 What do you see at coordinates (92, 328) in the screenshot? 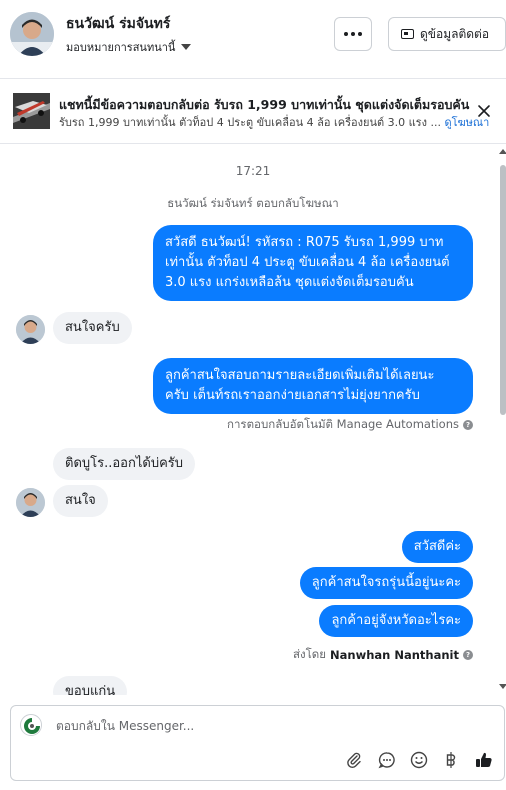
I see `incoming-message: สนใจครับ` at bounding box center [92, 328].